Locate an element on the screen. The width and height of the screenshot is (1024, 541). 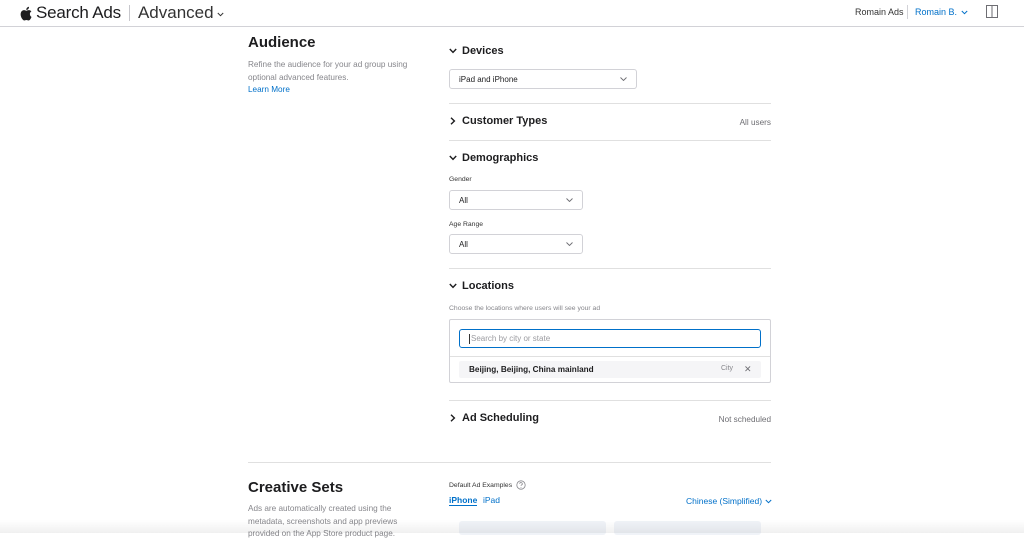
location-search-placeholder: Search by city or state is located at coordinates (511, 338).